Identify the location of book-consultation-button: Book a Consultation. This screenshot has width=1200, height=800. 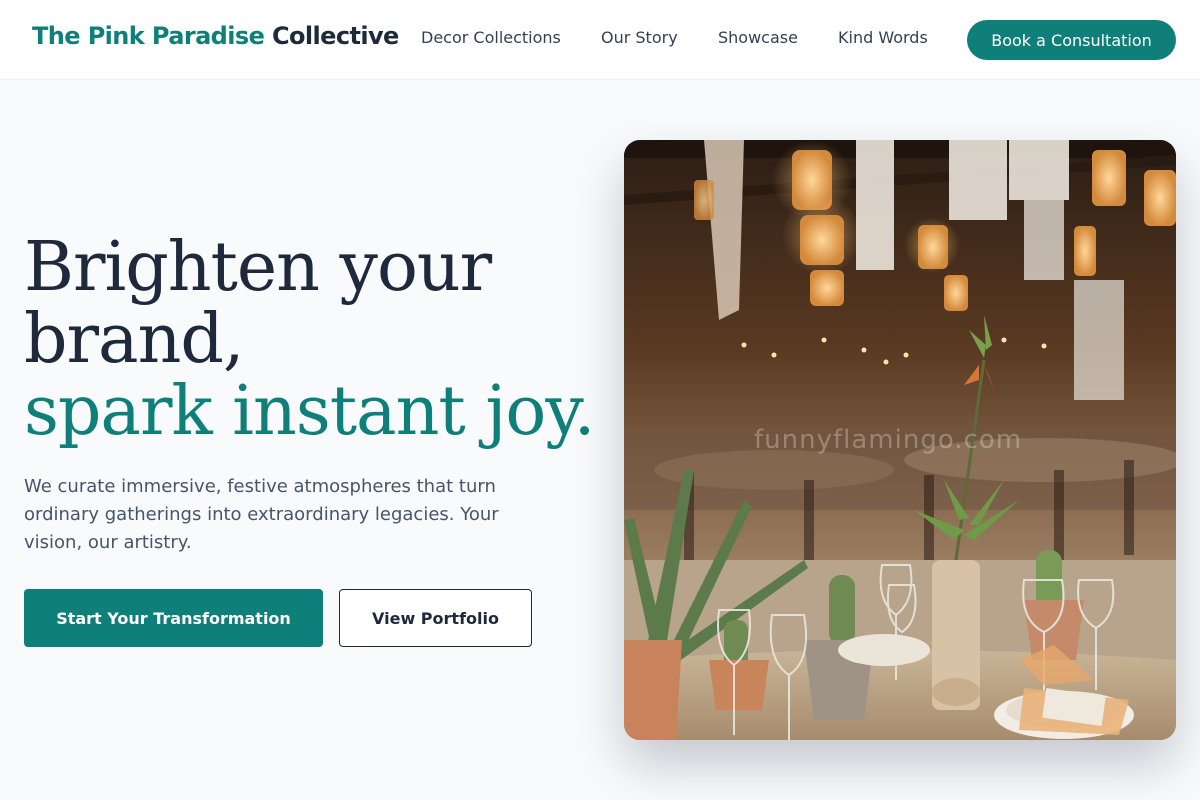
(1071, 40).